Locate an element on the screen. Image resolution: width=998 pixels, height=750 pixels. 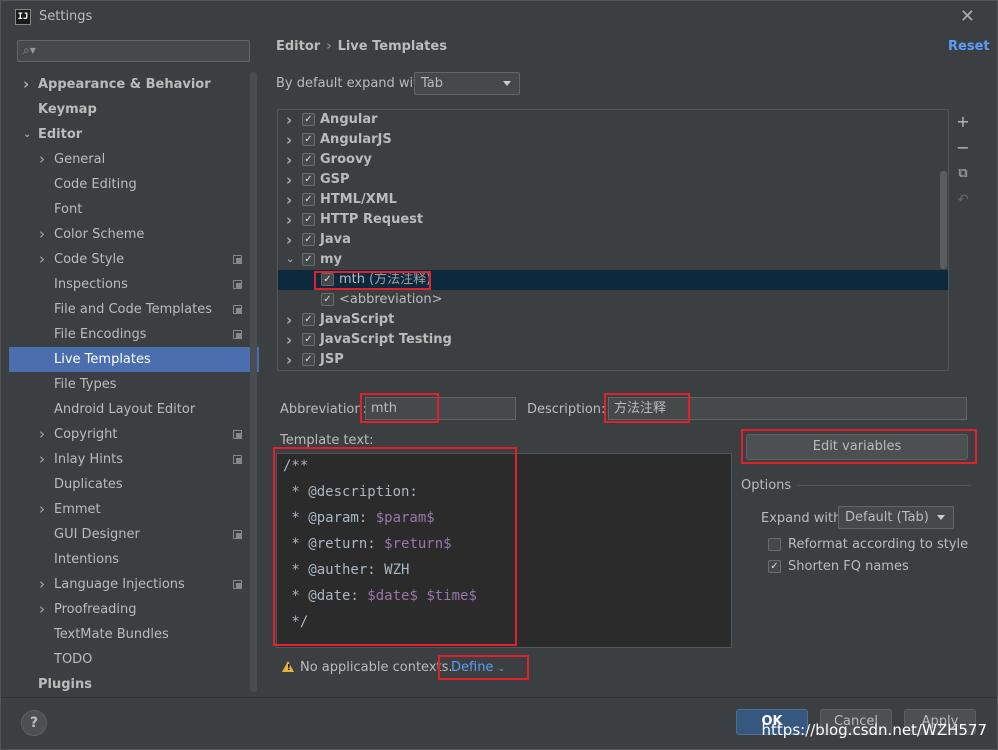
sidebar-item-label: Android Layout Editor is located at coordinates (125, 409).